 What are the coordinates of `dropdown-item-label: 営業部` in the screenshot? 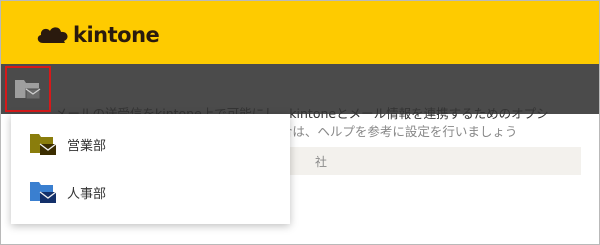 It's located at (87, 146).